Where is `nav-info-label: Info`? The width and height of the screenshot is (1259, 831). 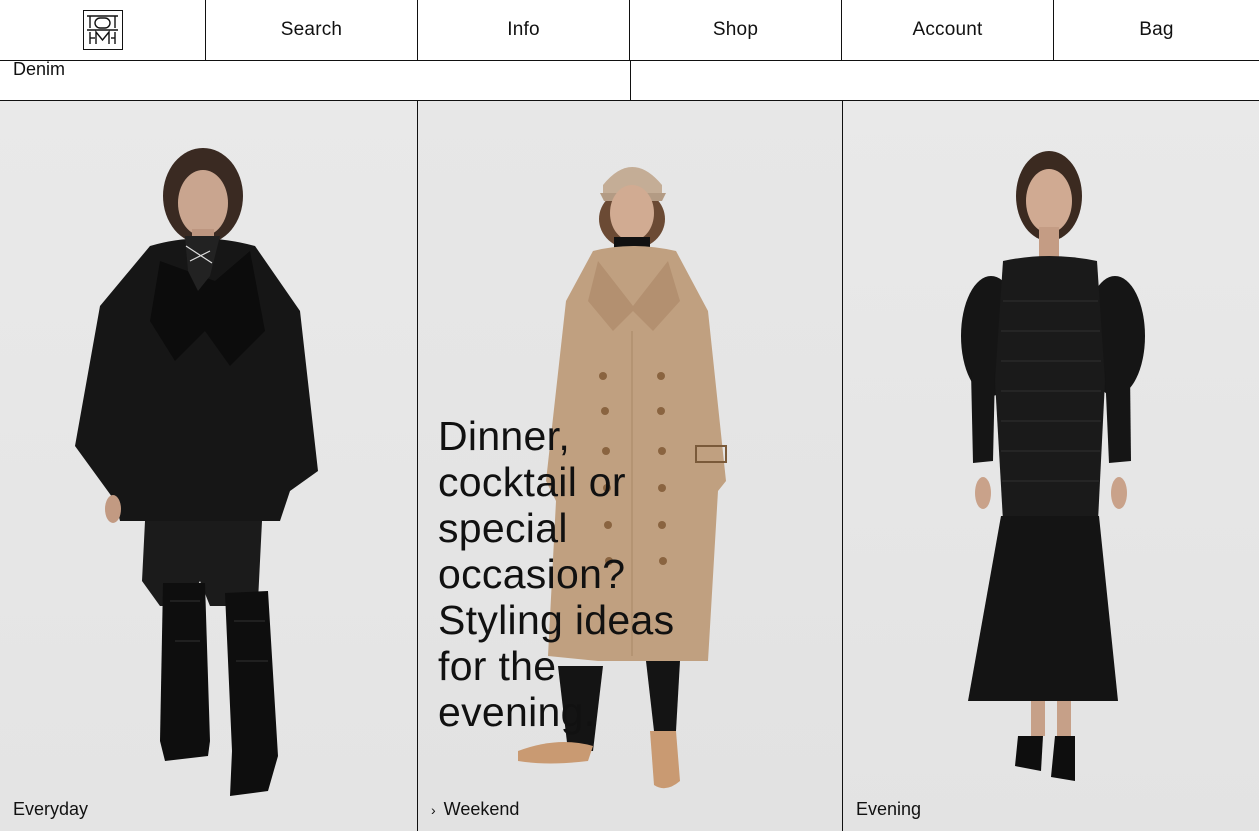
nav-info-label: Info is located at coordinates (523, 29).